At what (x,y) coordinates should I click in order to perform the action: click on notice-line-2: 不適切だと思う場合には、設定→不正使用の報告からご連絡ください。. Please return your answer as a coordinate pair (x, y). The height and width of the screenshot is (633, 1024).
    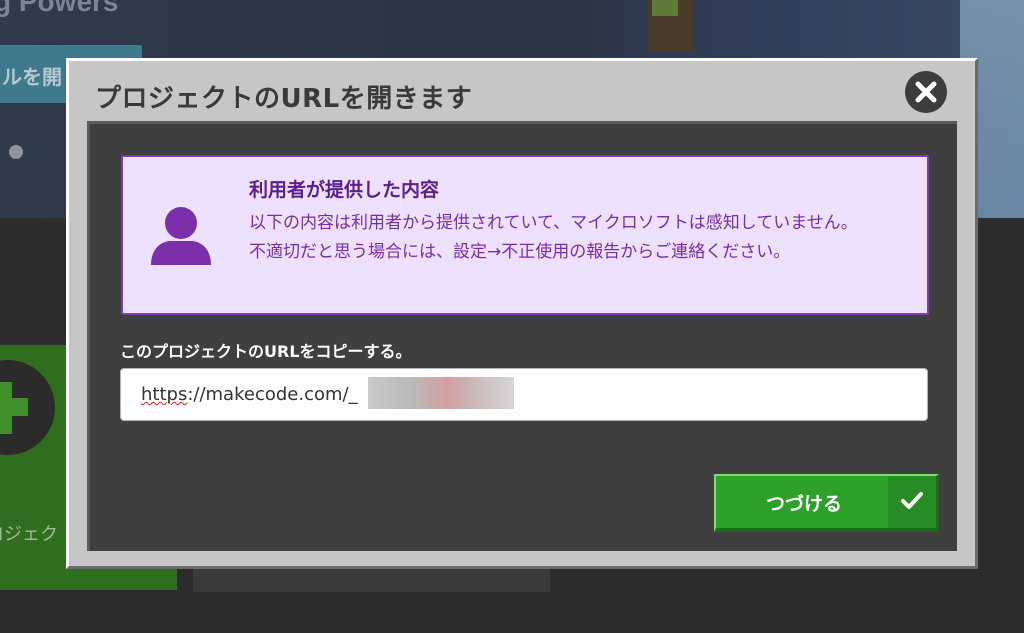
    Looking at the image, I should click on (520, 252).